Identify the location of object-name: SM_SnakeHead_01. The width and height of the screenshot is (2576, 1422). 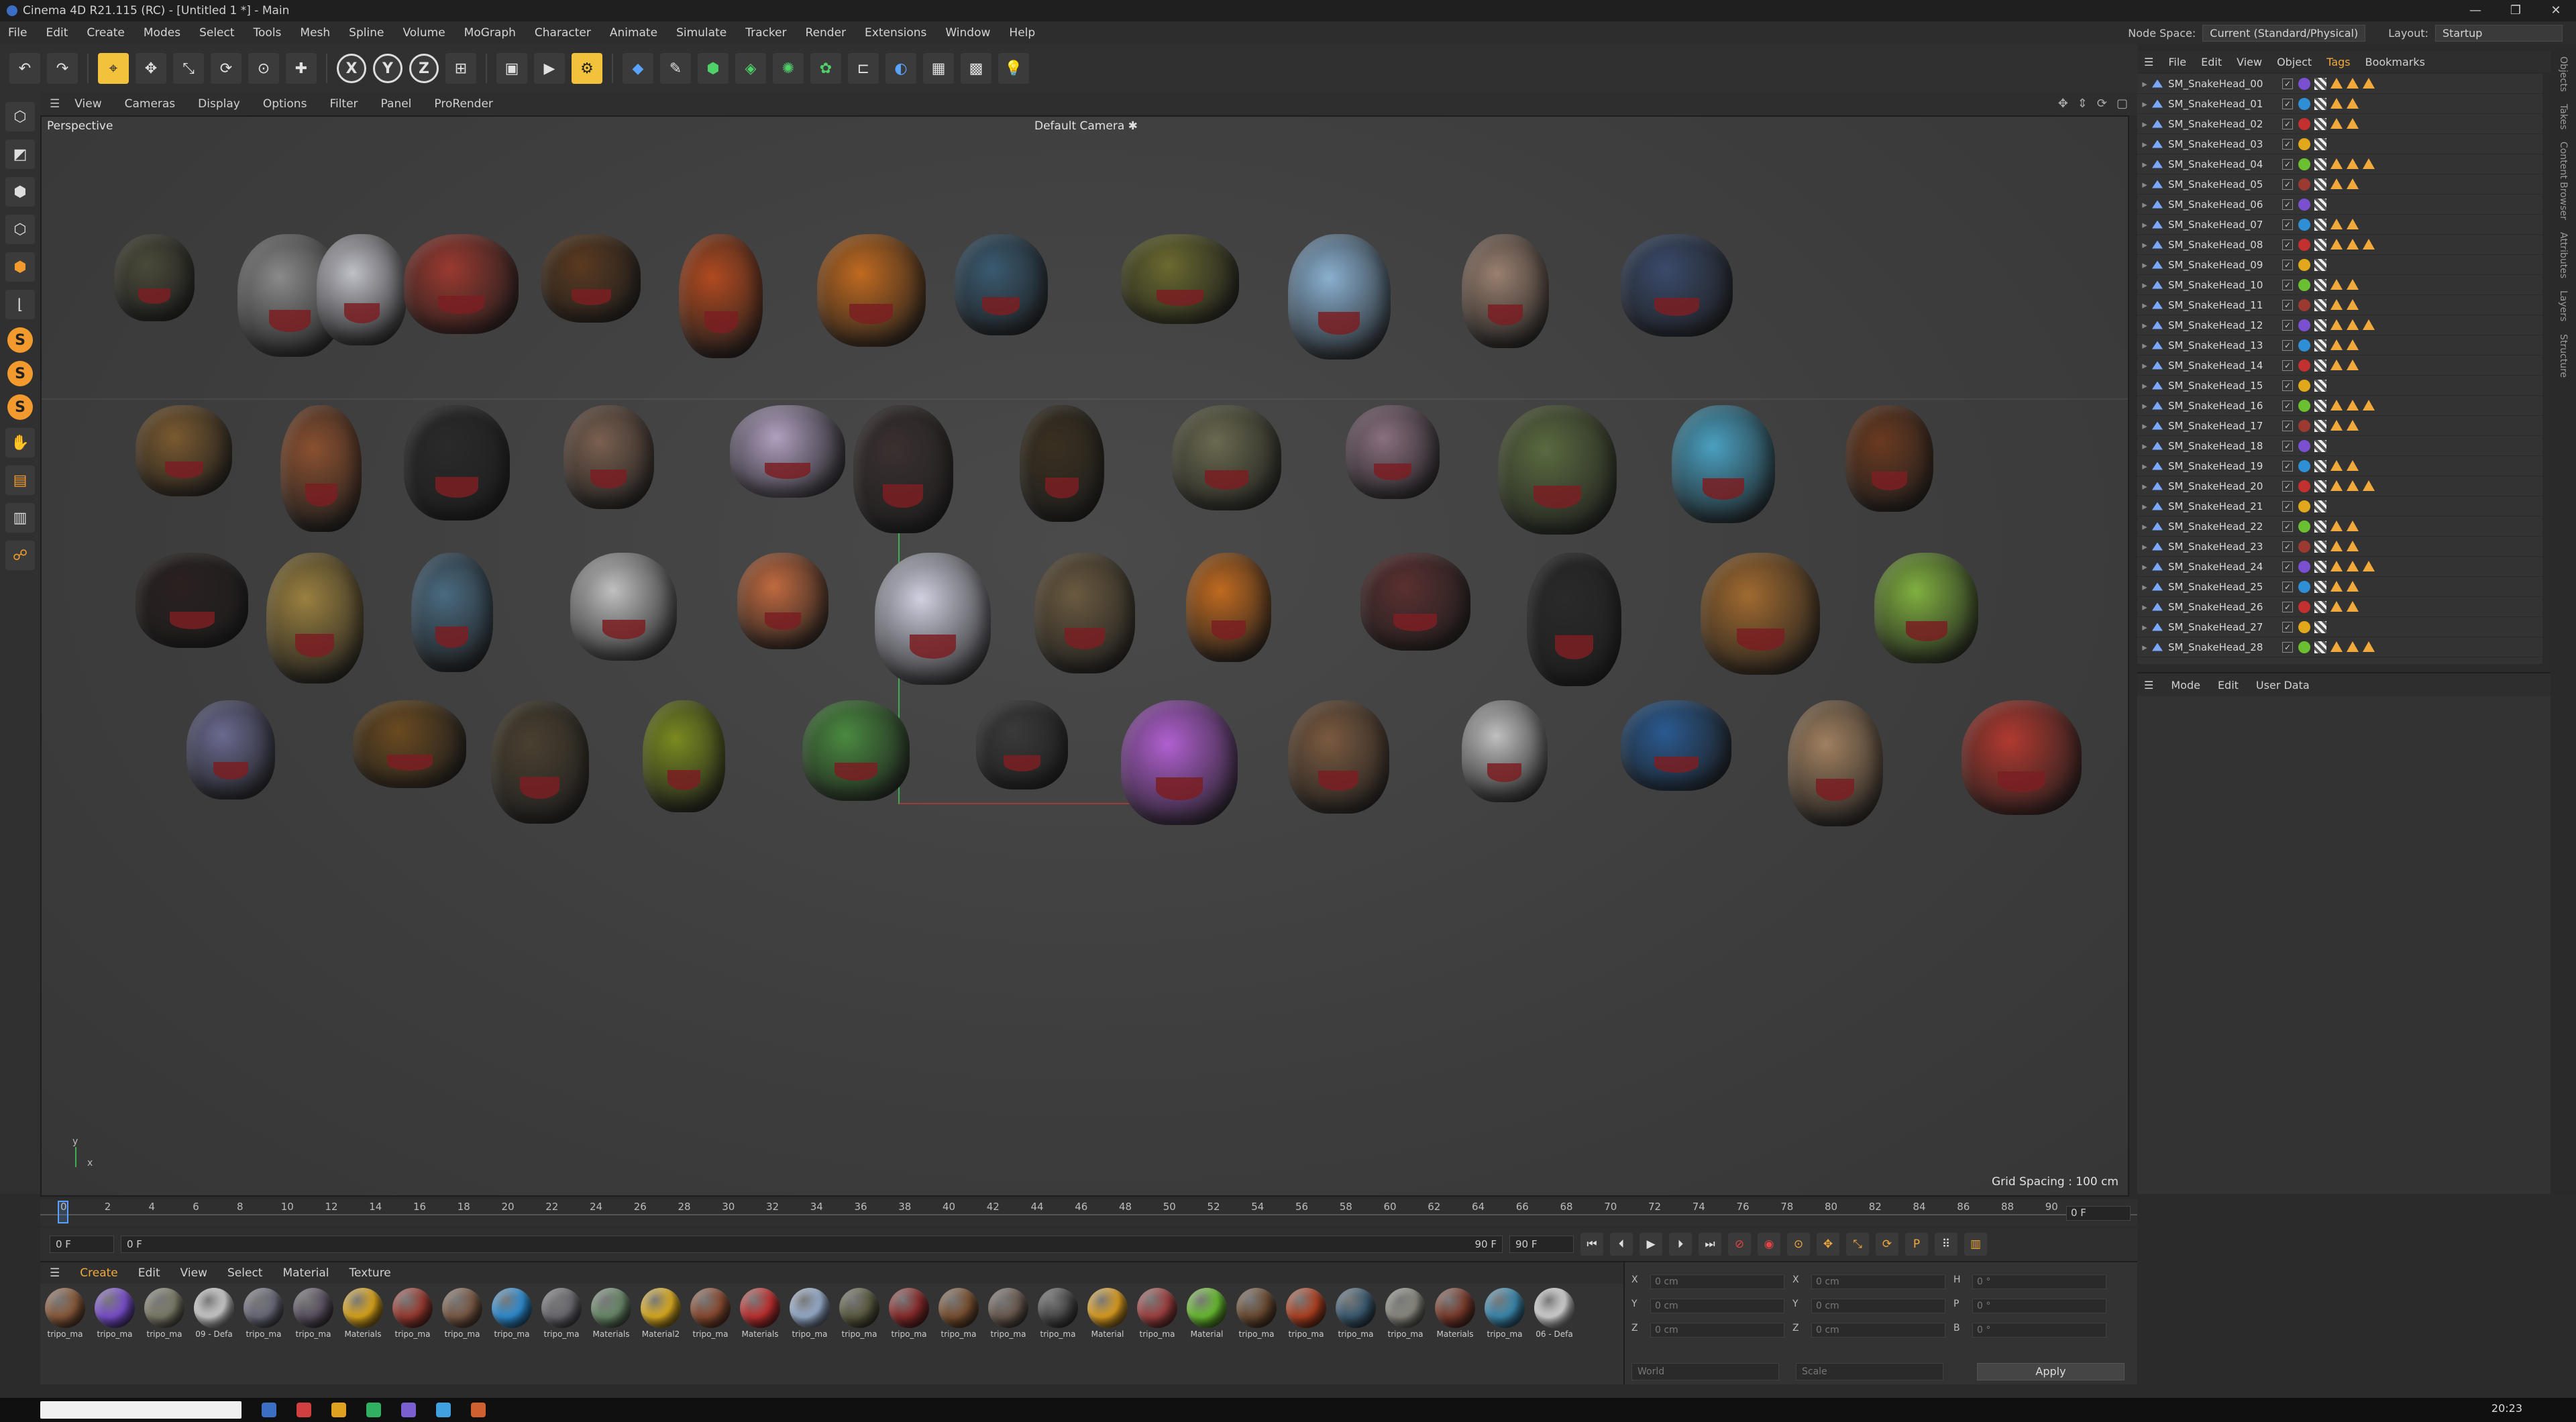
(2225, 104).